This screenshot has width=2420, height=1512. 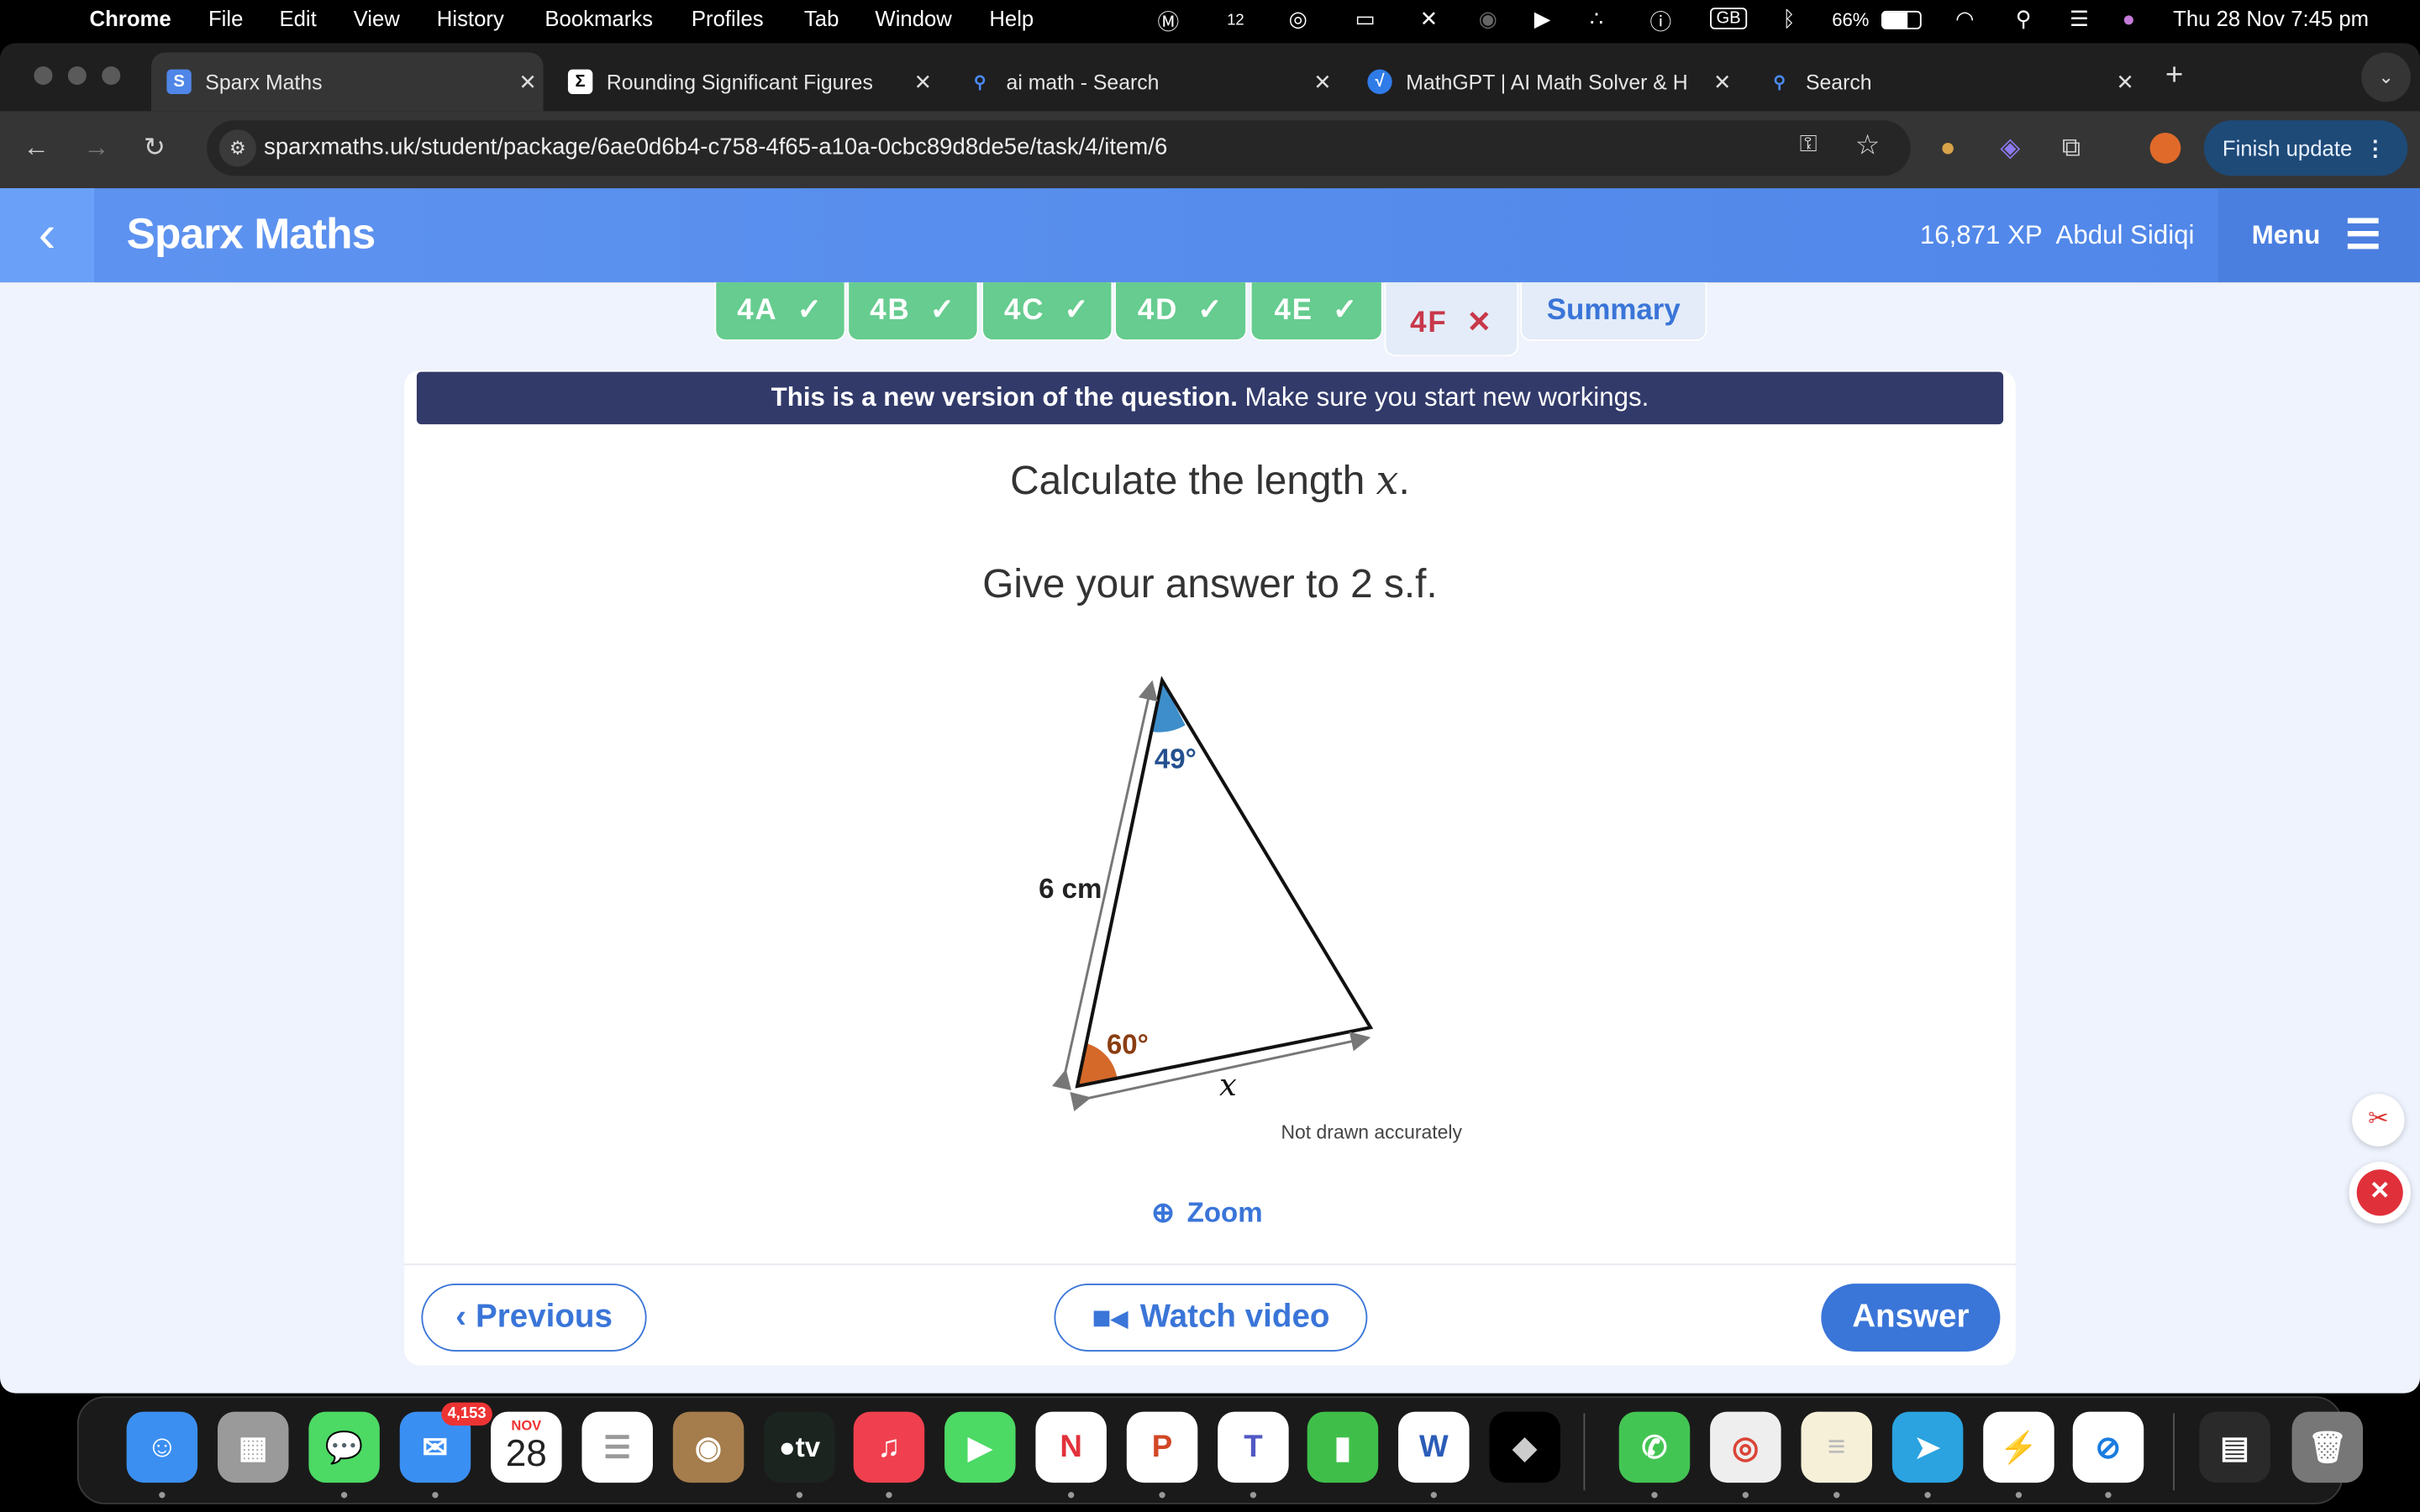 What do you see at coordinates (2165, 148) in the screenshot?
I see `profile-avatar` at bounding box center [2165, 148].